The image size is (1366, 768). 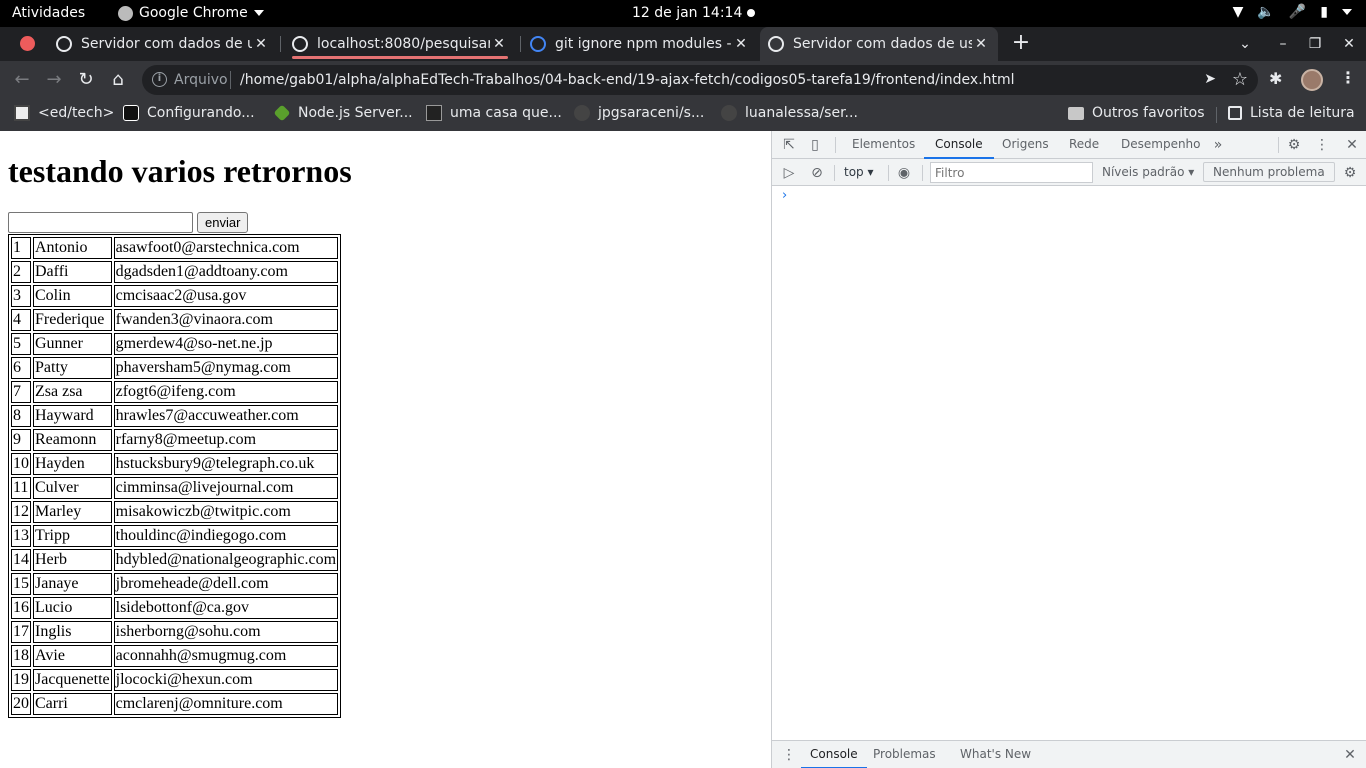 What do you see at coordinates (1238, 12) in the screenshot?
I see `wifi-icon: ▼` at bounding box center [1238, 12].